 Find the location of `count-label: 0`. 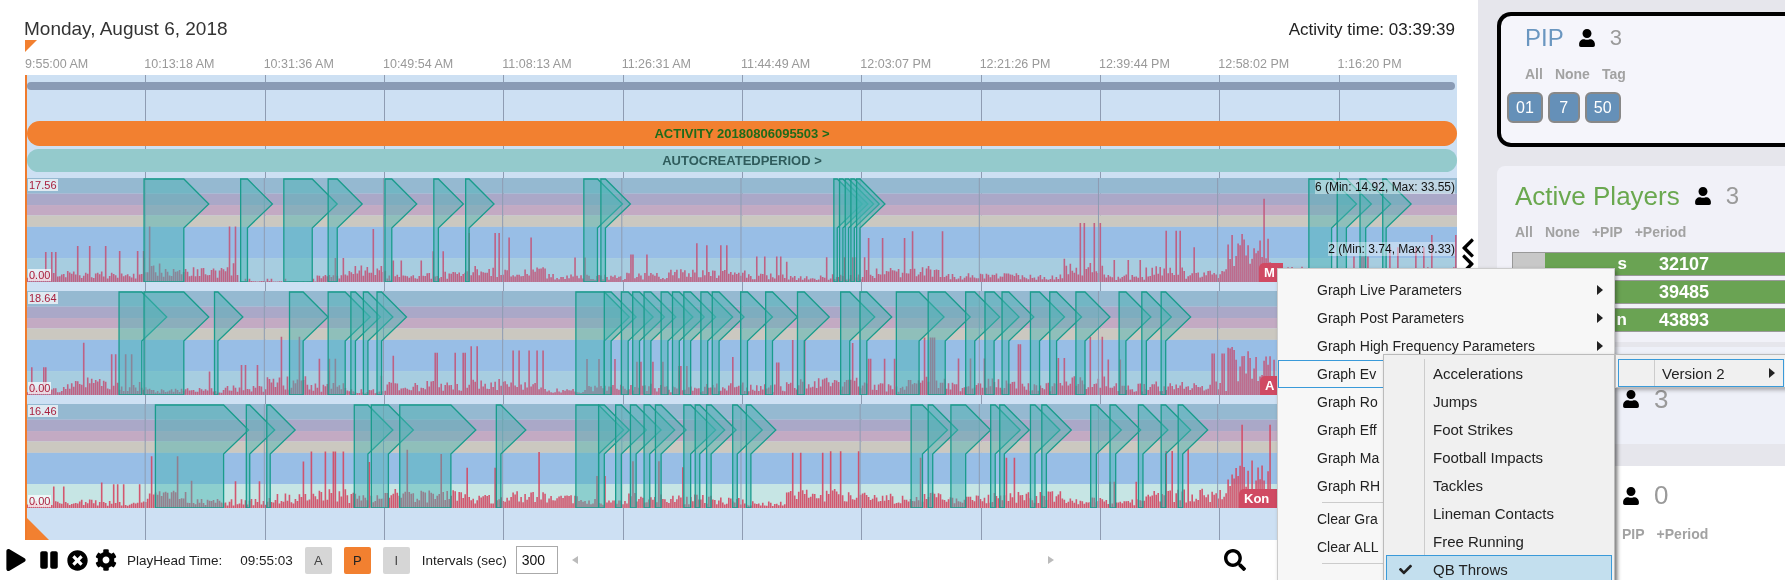

count-label: 0 is located at coordinates (1661, 496).